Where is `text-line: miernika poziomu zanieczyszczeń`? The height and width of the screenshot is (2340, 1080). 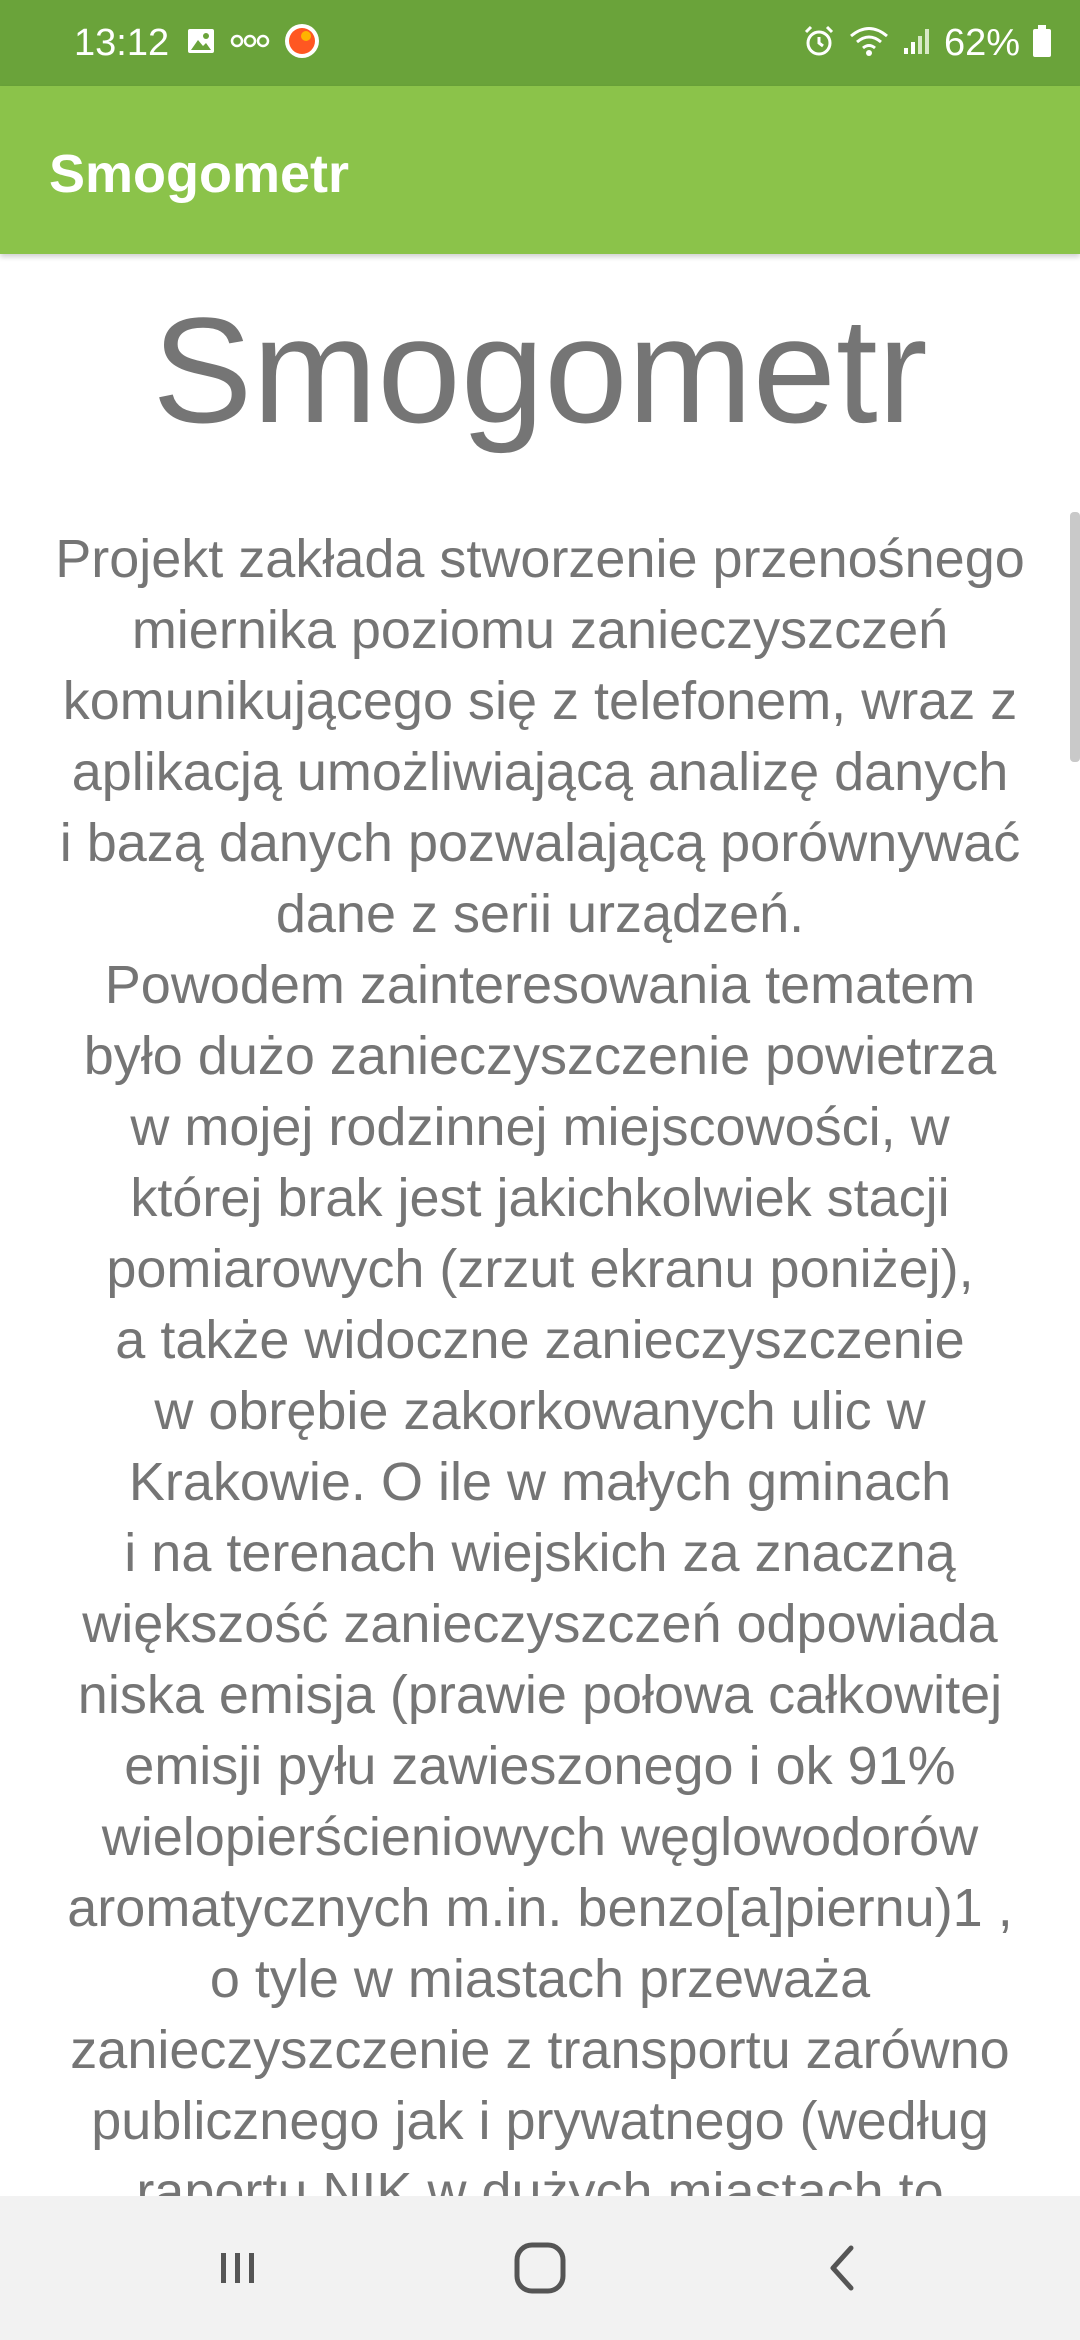 text-line: miernika poziomu zanieczyszczeń is located at coordinates (540, 630).